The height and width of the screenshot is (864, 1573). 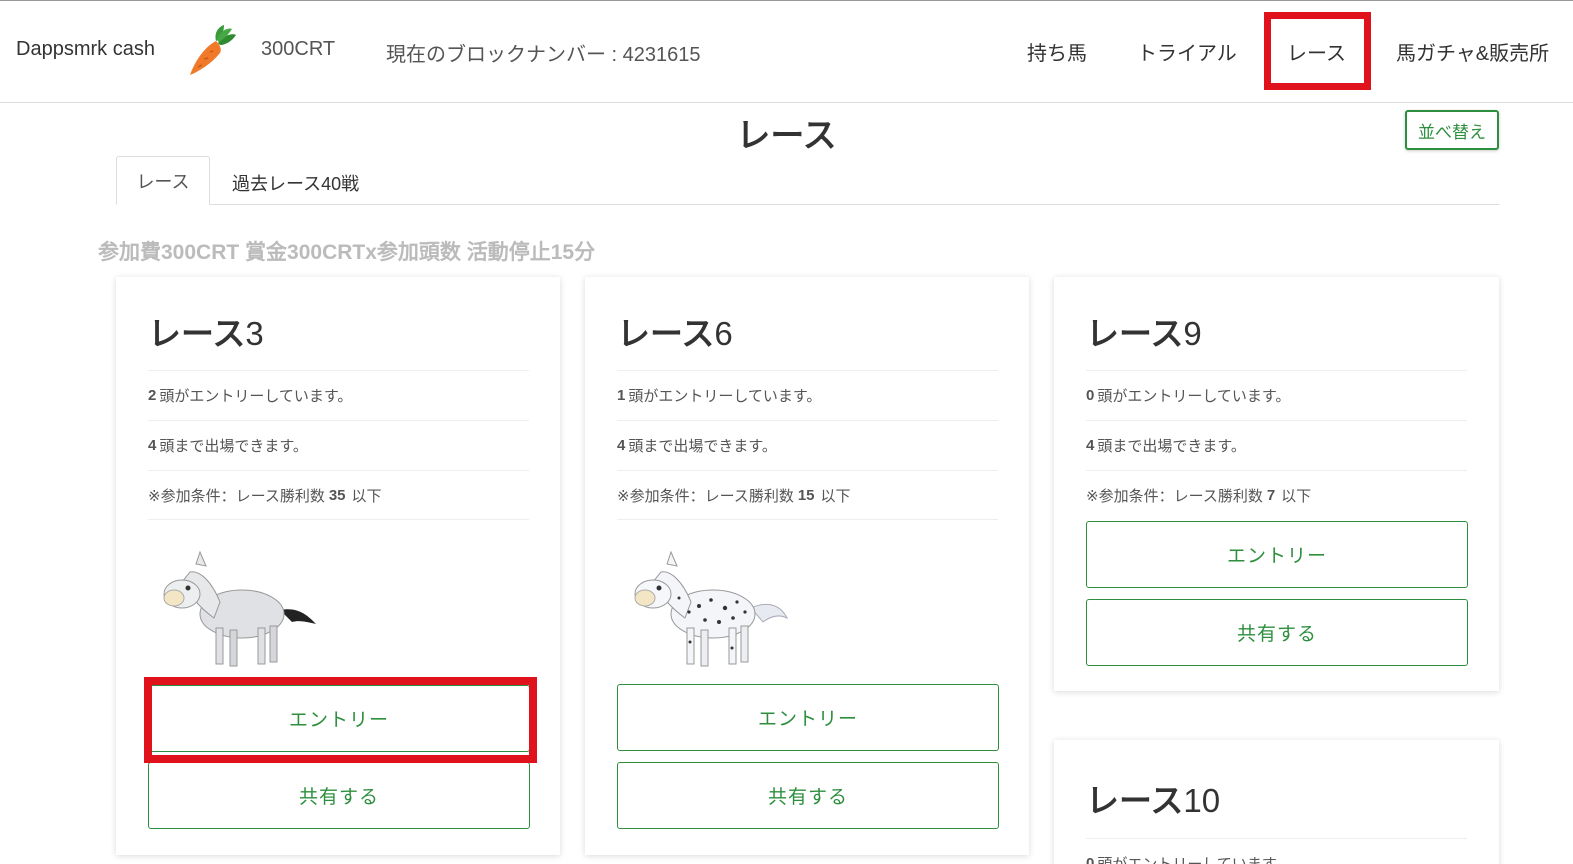 I want to click on carrot-icon, so click(x=213, y=50).